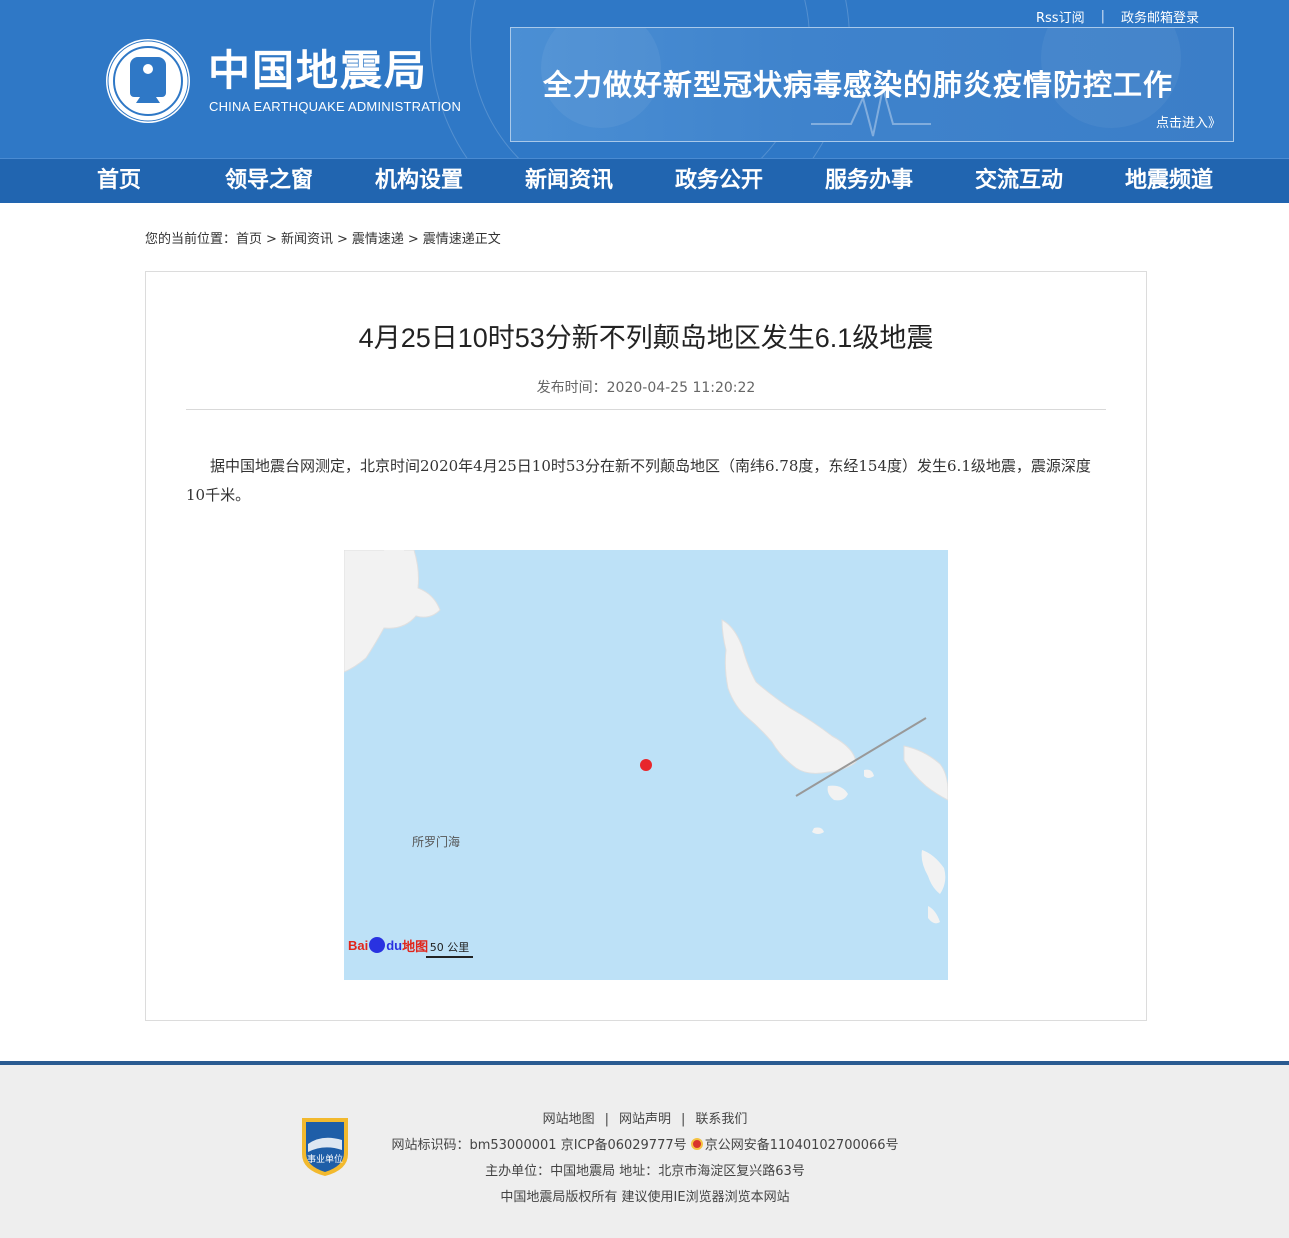  Describe the element at coordinates (148, 81) in the screenshot. I see `cea-emblem-icon` at that location.